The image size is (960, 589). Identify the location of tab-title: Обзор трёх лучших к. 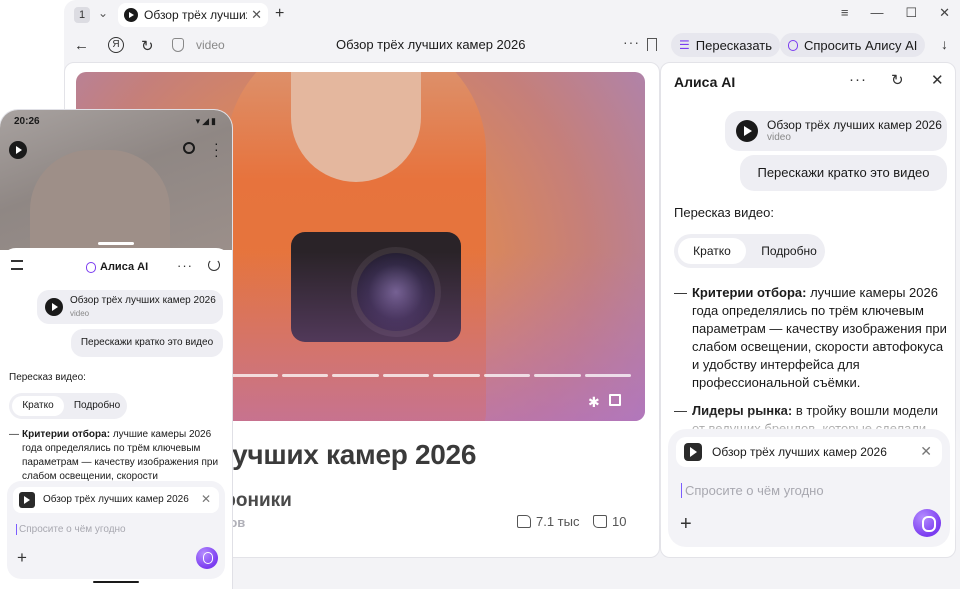
(195, 15).